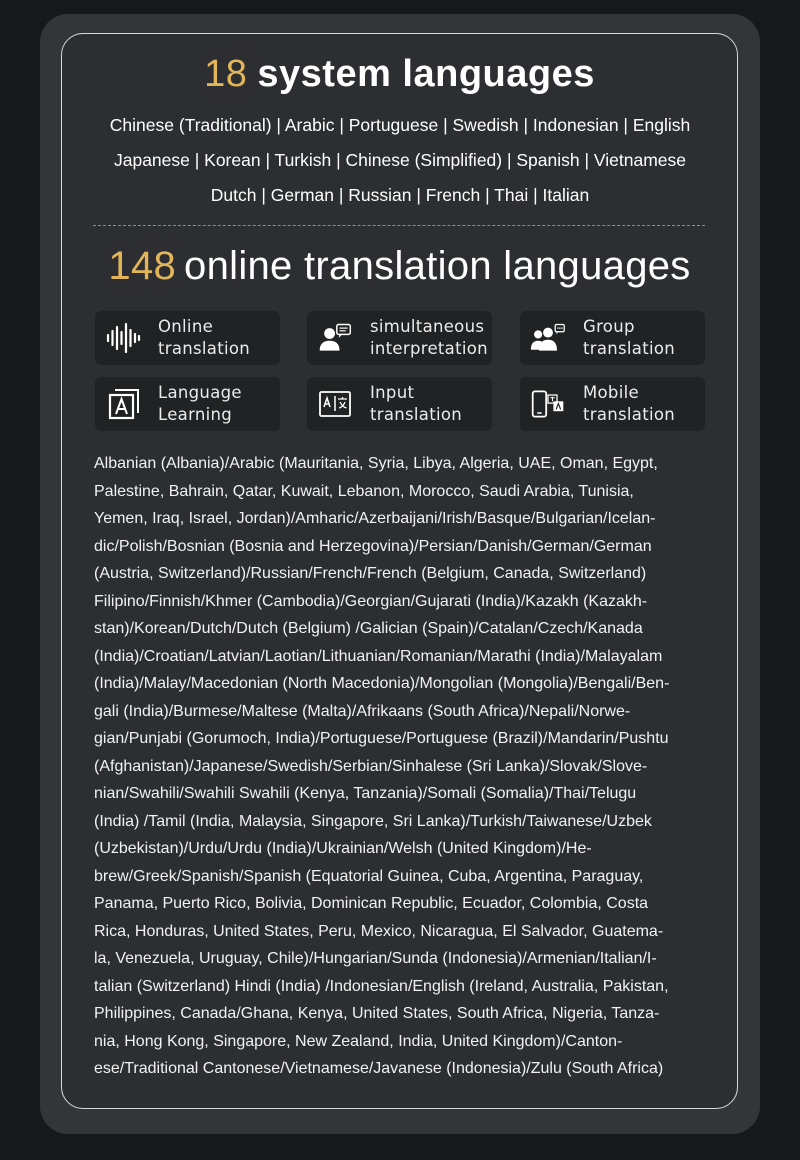 Image resolution: width=800 pixels, height=1160 pixels. Describe the element at coordinates (186, 326) in the screenshot. I see `feature-label-line: Online` at that location.